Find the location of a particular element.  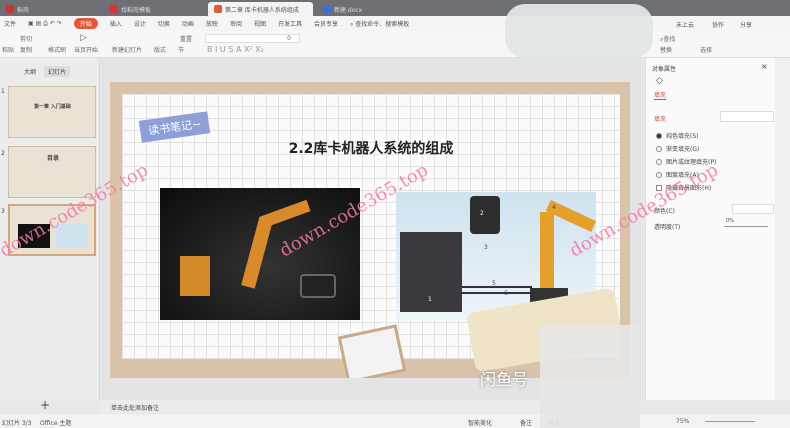

callout-label: 6 is located at coordinates (506, 293).